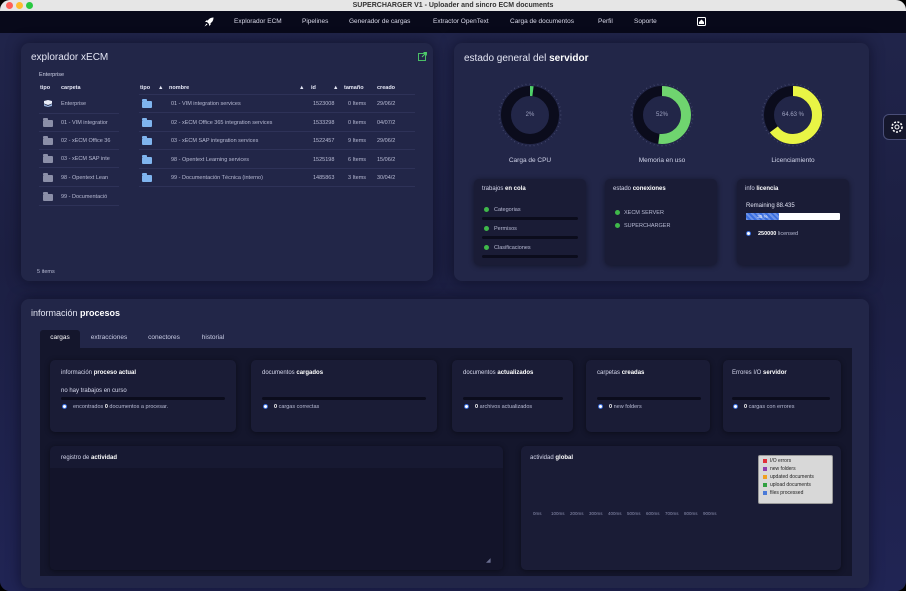  Describe the element at coordinates (310, 373) in the screenshot. I see `uploaded-docs-title-bold: cargados` at that location.